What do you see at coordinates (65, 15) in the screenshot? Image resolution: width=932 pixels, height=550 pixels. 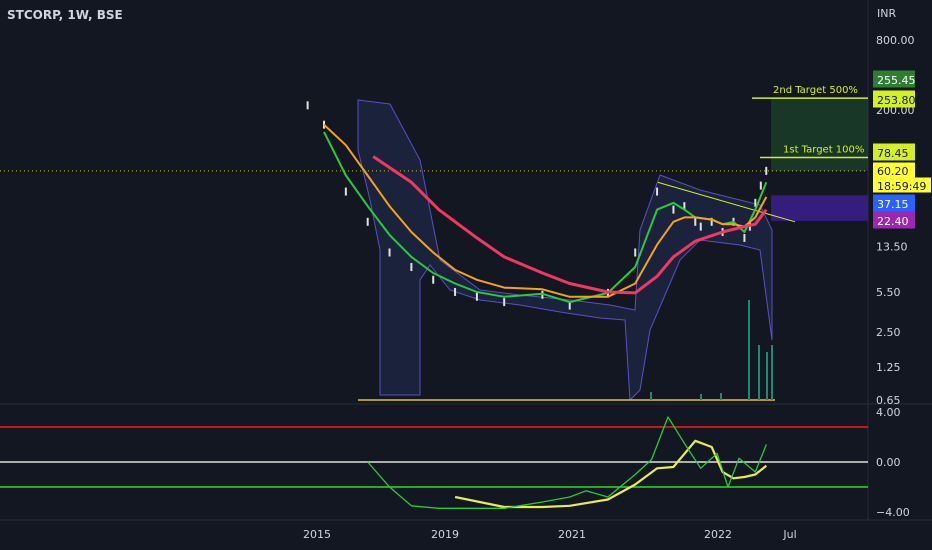 I see `symbol-title: STCORP, 1W, BSE` at bounding box center [65, 15].